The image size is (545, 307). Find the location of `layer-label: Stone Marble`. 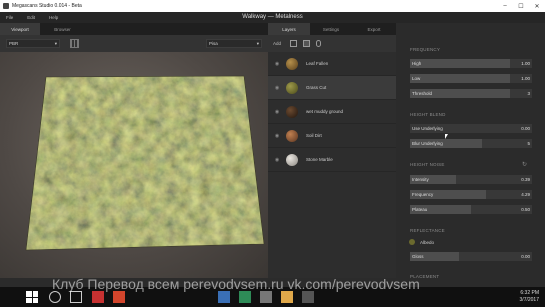

layer-label: Stone Marble is located at coordinates (319, 159).